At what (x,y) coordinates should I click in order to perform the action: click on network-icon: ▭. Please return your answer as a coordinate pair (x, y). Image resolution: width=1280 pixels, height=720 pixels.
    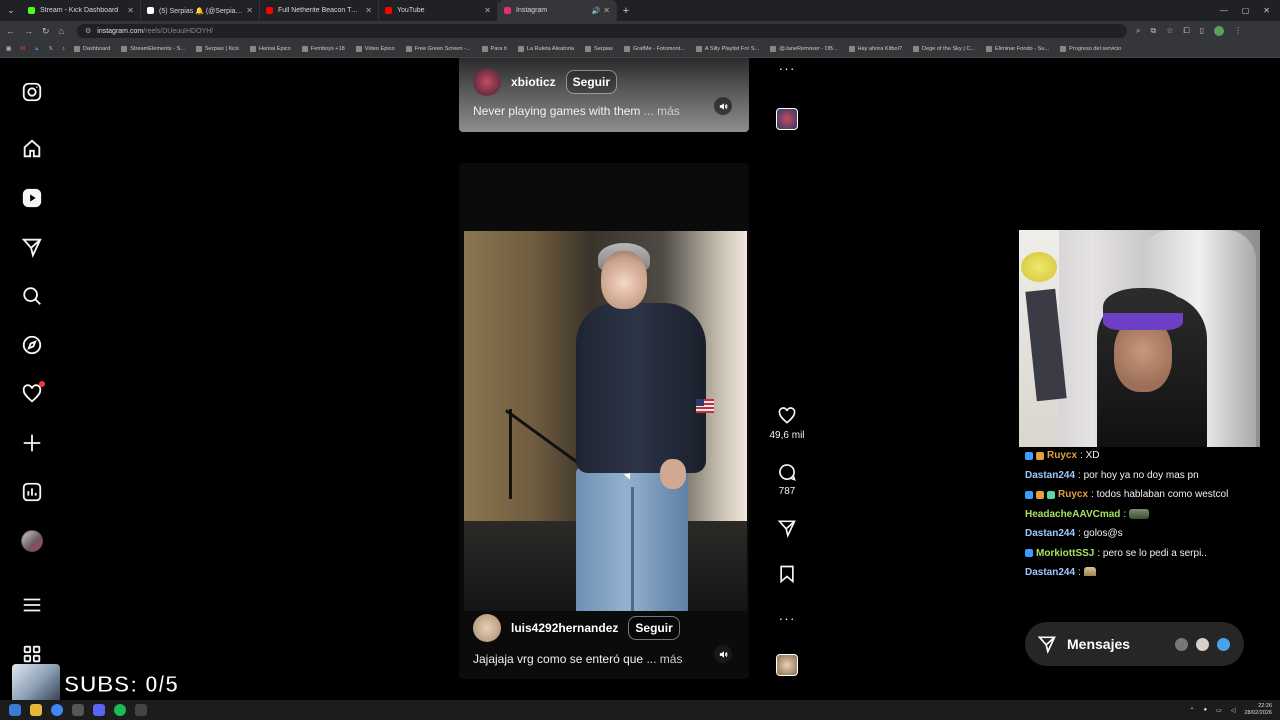
    Looking at the image, I should click on (1219, 710).